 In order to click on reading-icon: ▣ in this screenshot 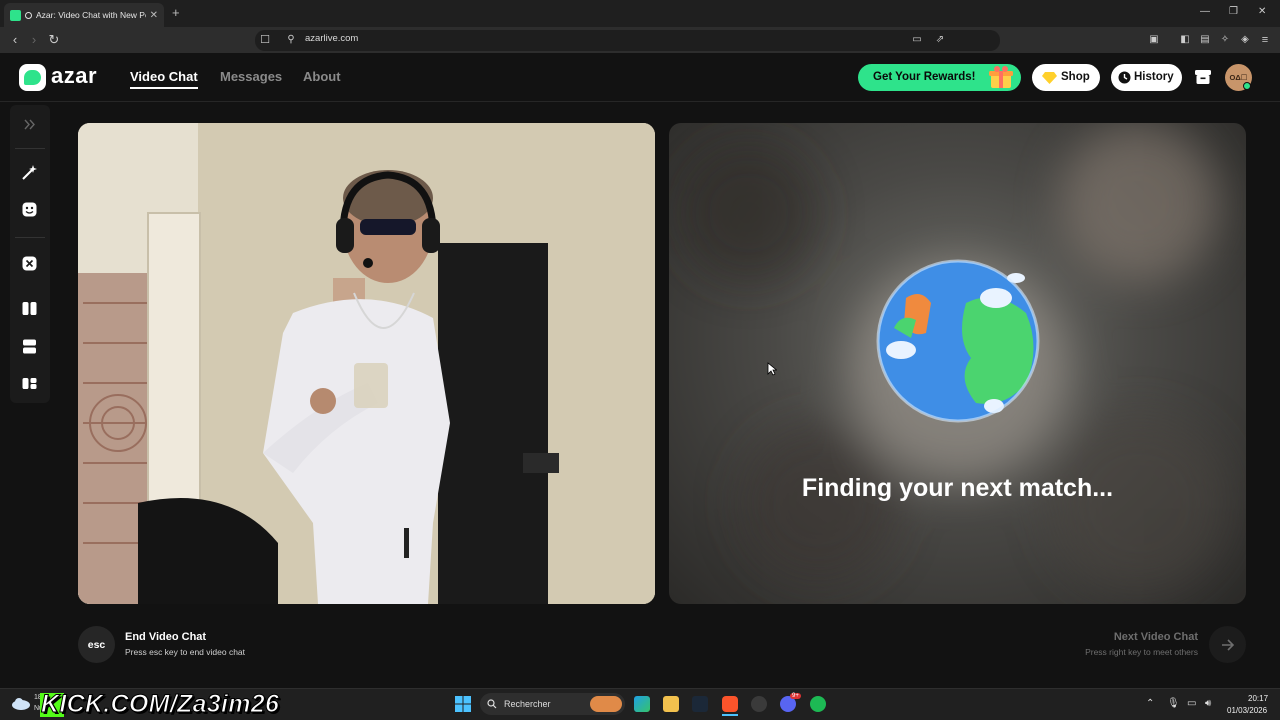, I will do `click(1154, 40)`.